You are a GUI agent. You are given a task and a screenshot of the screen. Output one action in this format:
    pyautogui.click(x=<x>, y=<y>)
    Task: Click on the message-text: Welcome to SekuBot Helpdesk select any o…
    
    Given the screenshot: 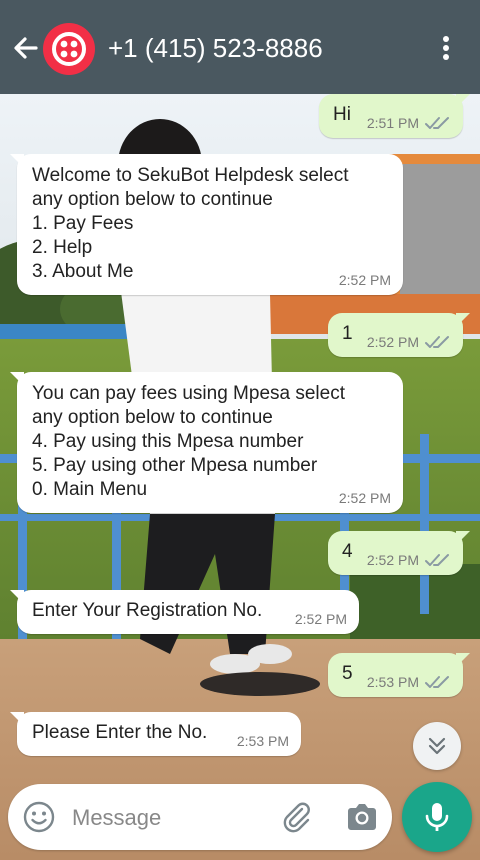 What is the action you would take?
    pyautogui.click(x=190, y=223)
    